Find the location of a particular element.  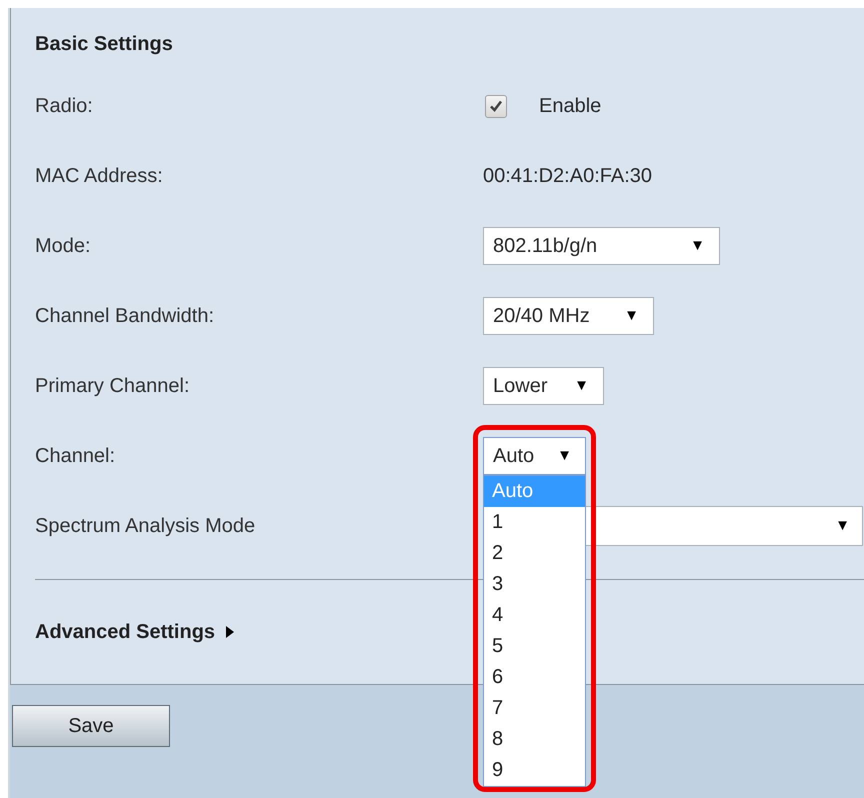

advanced-settings-toggle: Advanced Settings is located at coordinates (135, 632).